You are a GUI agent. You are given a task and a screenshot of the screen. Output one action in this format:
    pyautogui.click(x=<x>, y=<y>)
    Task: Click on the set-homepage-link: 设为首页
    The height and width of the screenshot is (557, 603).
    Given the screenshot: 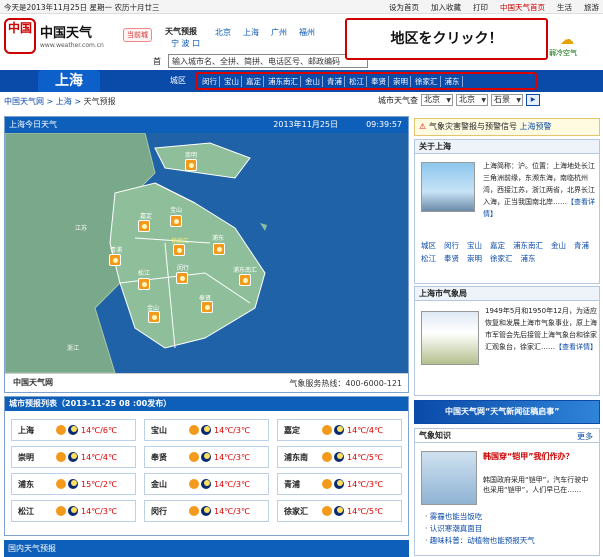 What is the action you would take?
    pyautogui.click(x=404, y=7)
    